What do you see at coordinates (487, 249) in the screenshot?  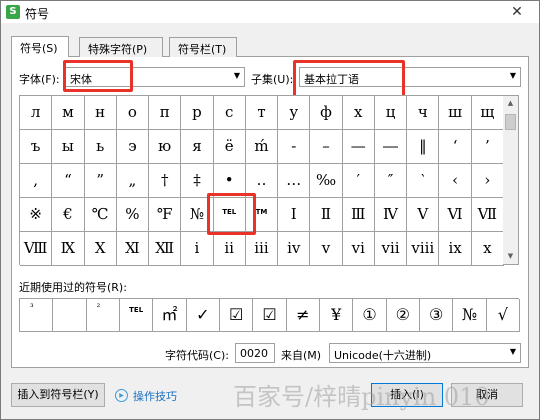 I see `symbol-cell: ⅹ` at bounding box center [487, 249].